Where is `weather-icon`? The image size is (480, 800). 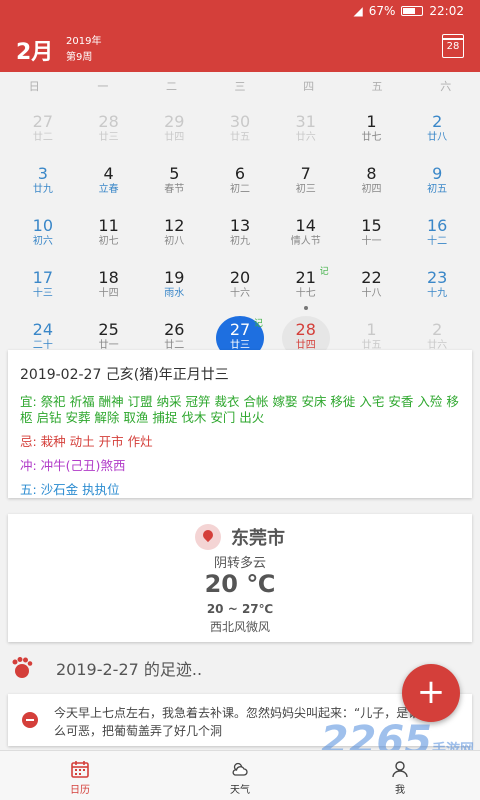 weather-icon is located at coordinates (240, 769).